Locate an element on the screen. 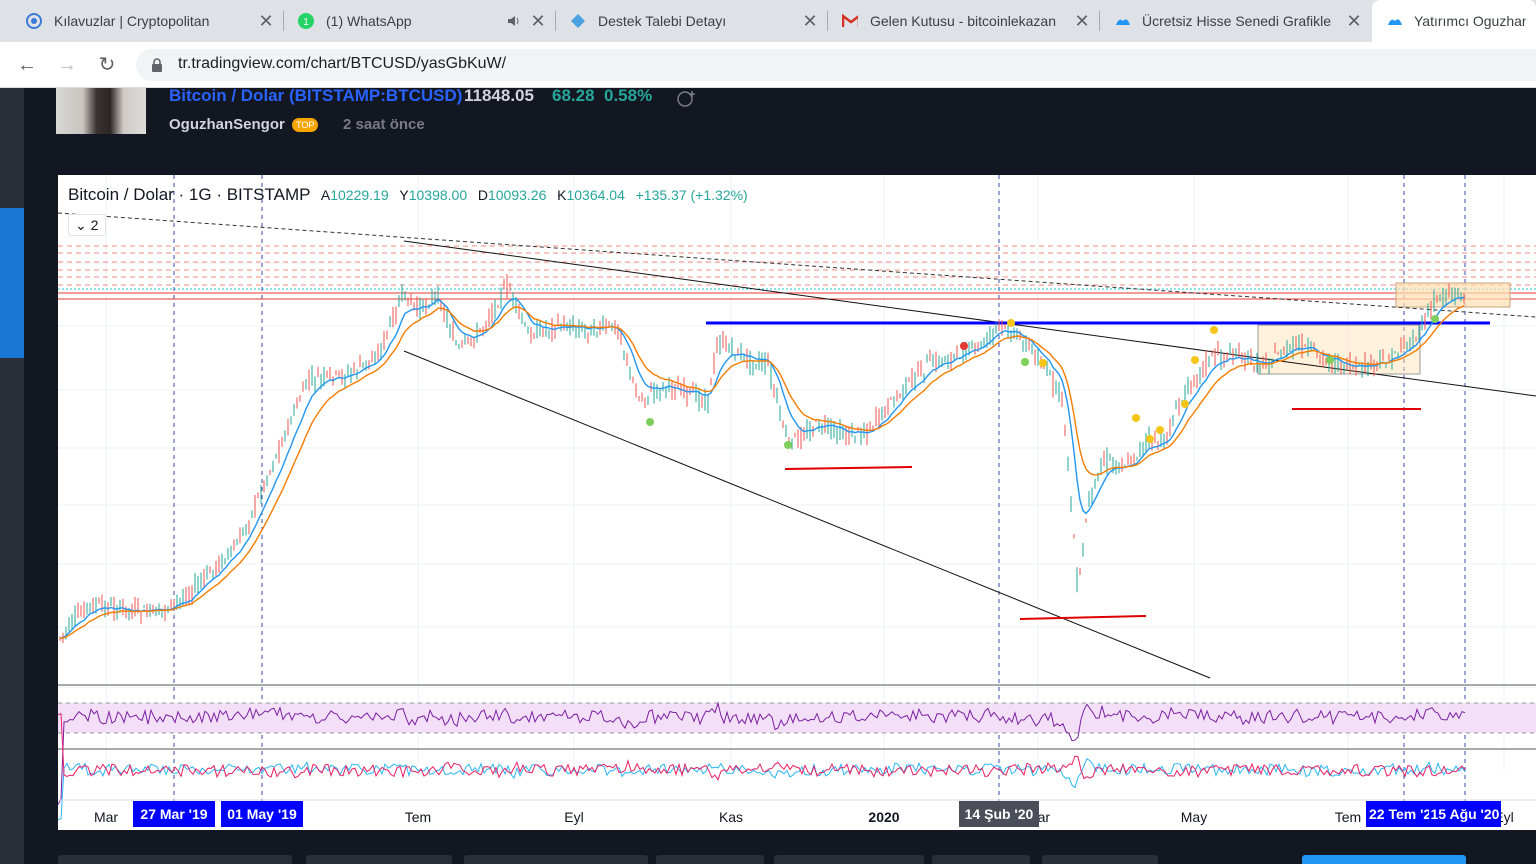  author-name: OguzhanSengor is located at coordinates (227, 124).